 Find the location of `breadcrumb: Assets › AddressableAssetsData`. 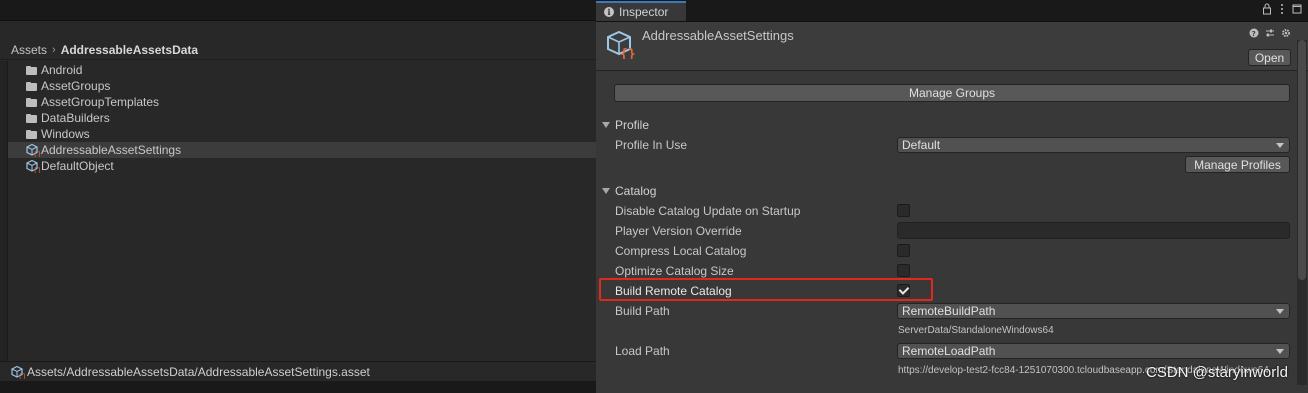

breadcrumb: Assets › AddressableAssetsData is located at coordinates (298, 50).